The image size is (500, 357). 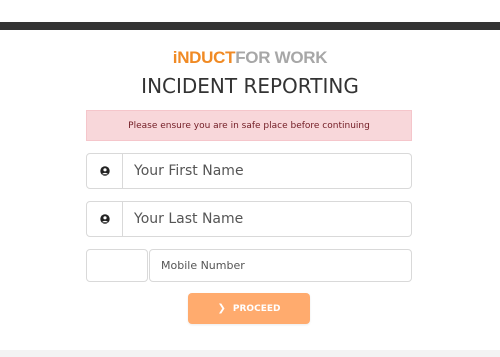 I want to click on logo-induct-text: iNDUCT, so click(x=204, y=57).